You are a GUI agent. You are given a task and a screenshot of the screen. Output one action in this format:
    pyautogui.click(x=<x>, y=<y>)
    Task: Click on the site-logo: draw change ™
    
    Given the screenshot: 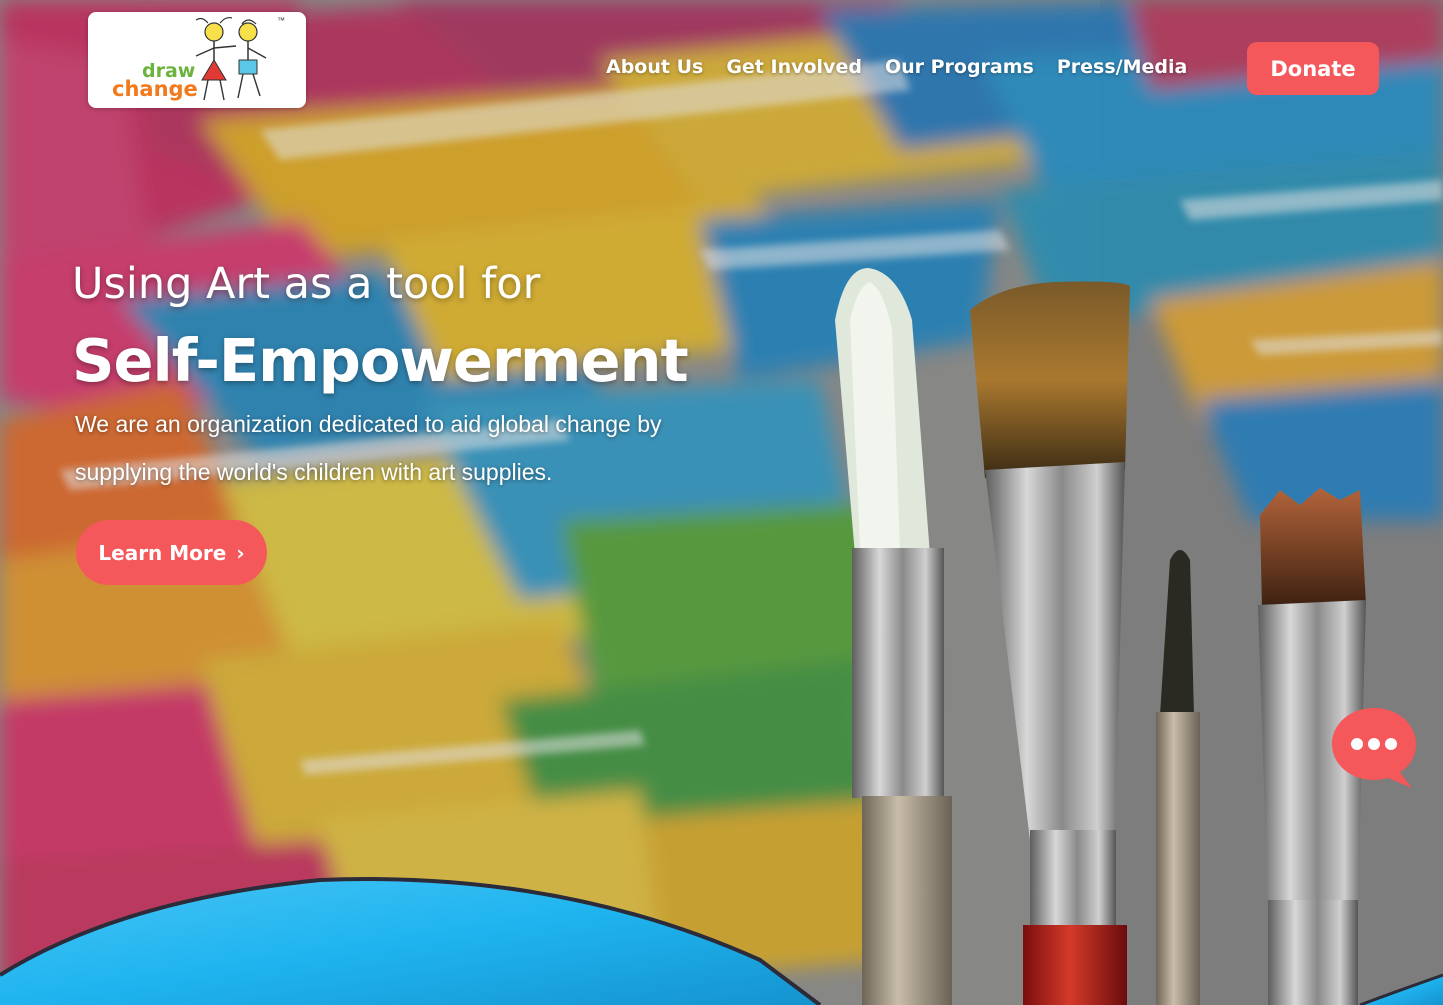 What is the action you would take?
    pyautogui.click(x=197, y=60)
    